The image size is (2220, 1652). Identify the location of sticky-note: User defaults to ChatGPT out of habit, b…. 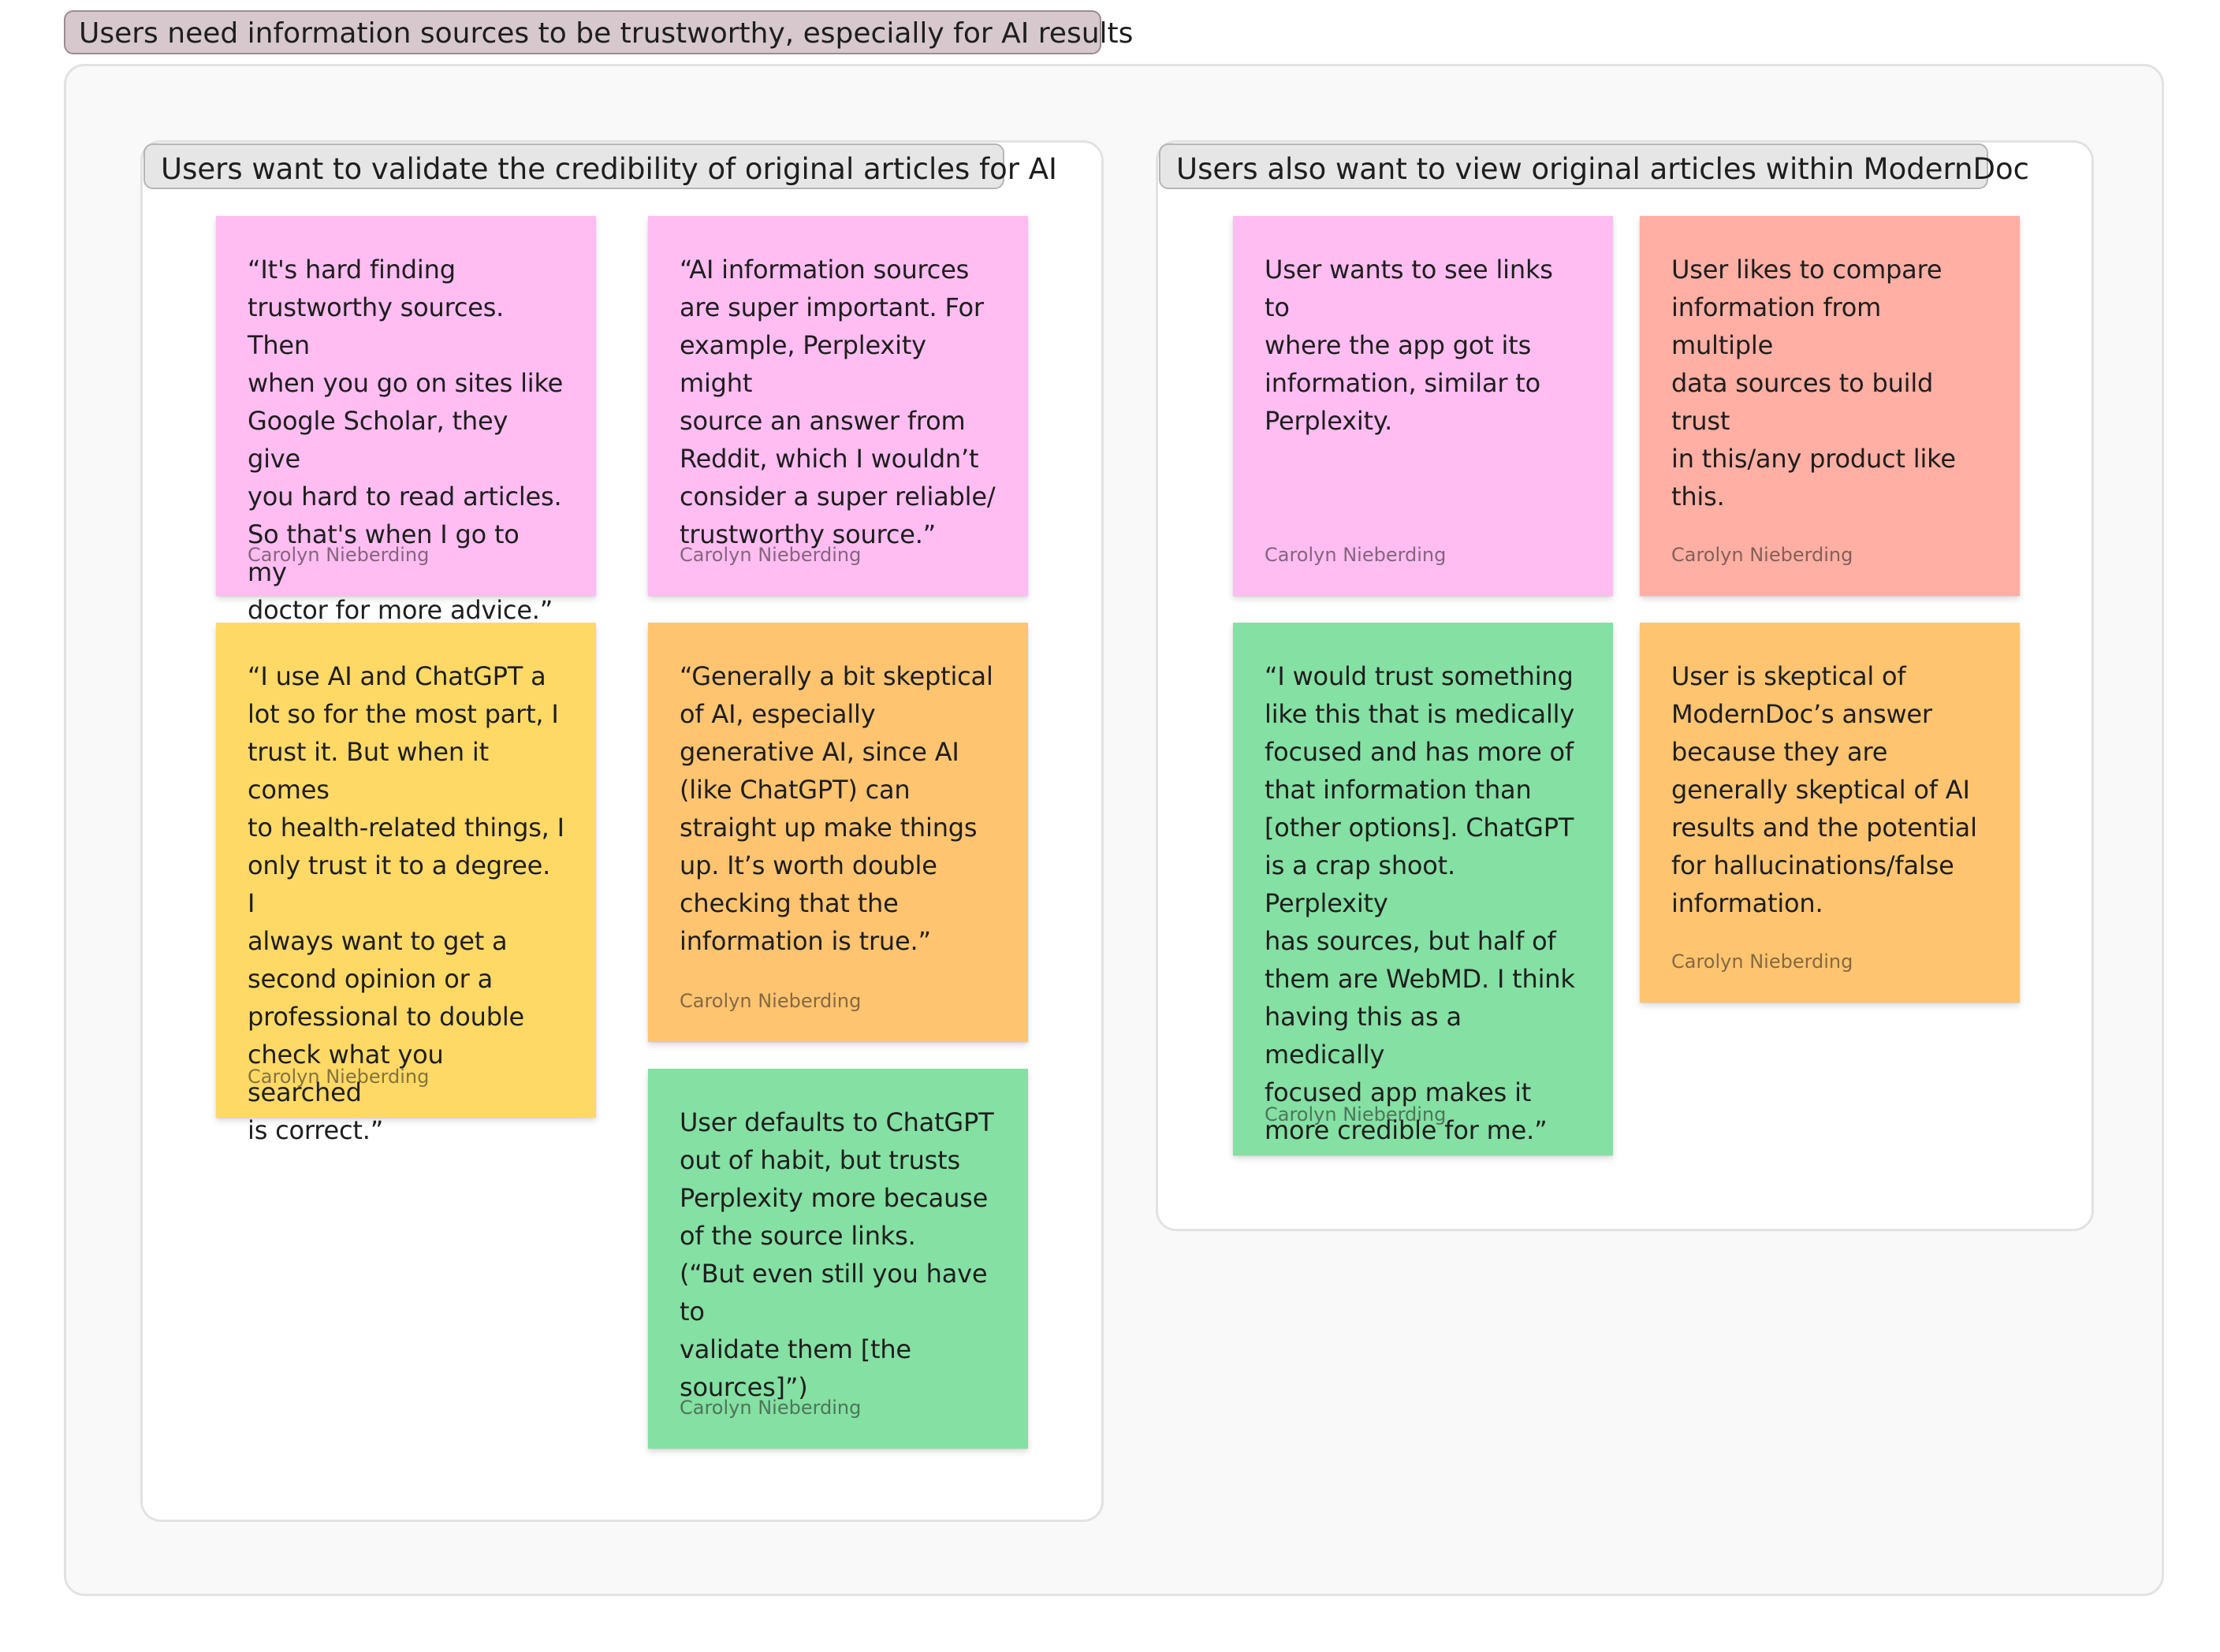
(838, 1259).